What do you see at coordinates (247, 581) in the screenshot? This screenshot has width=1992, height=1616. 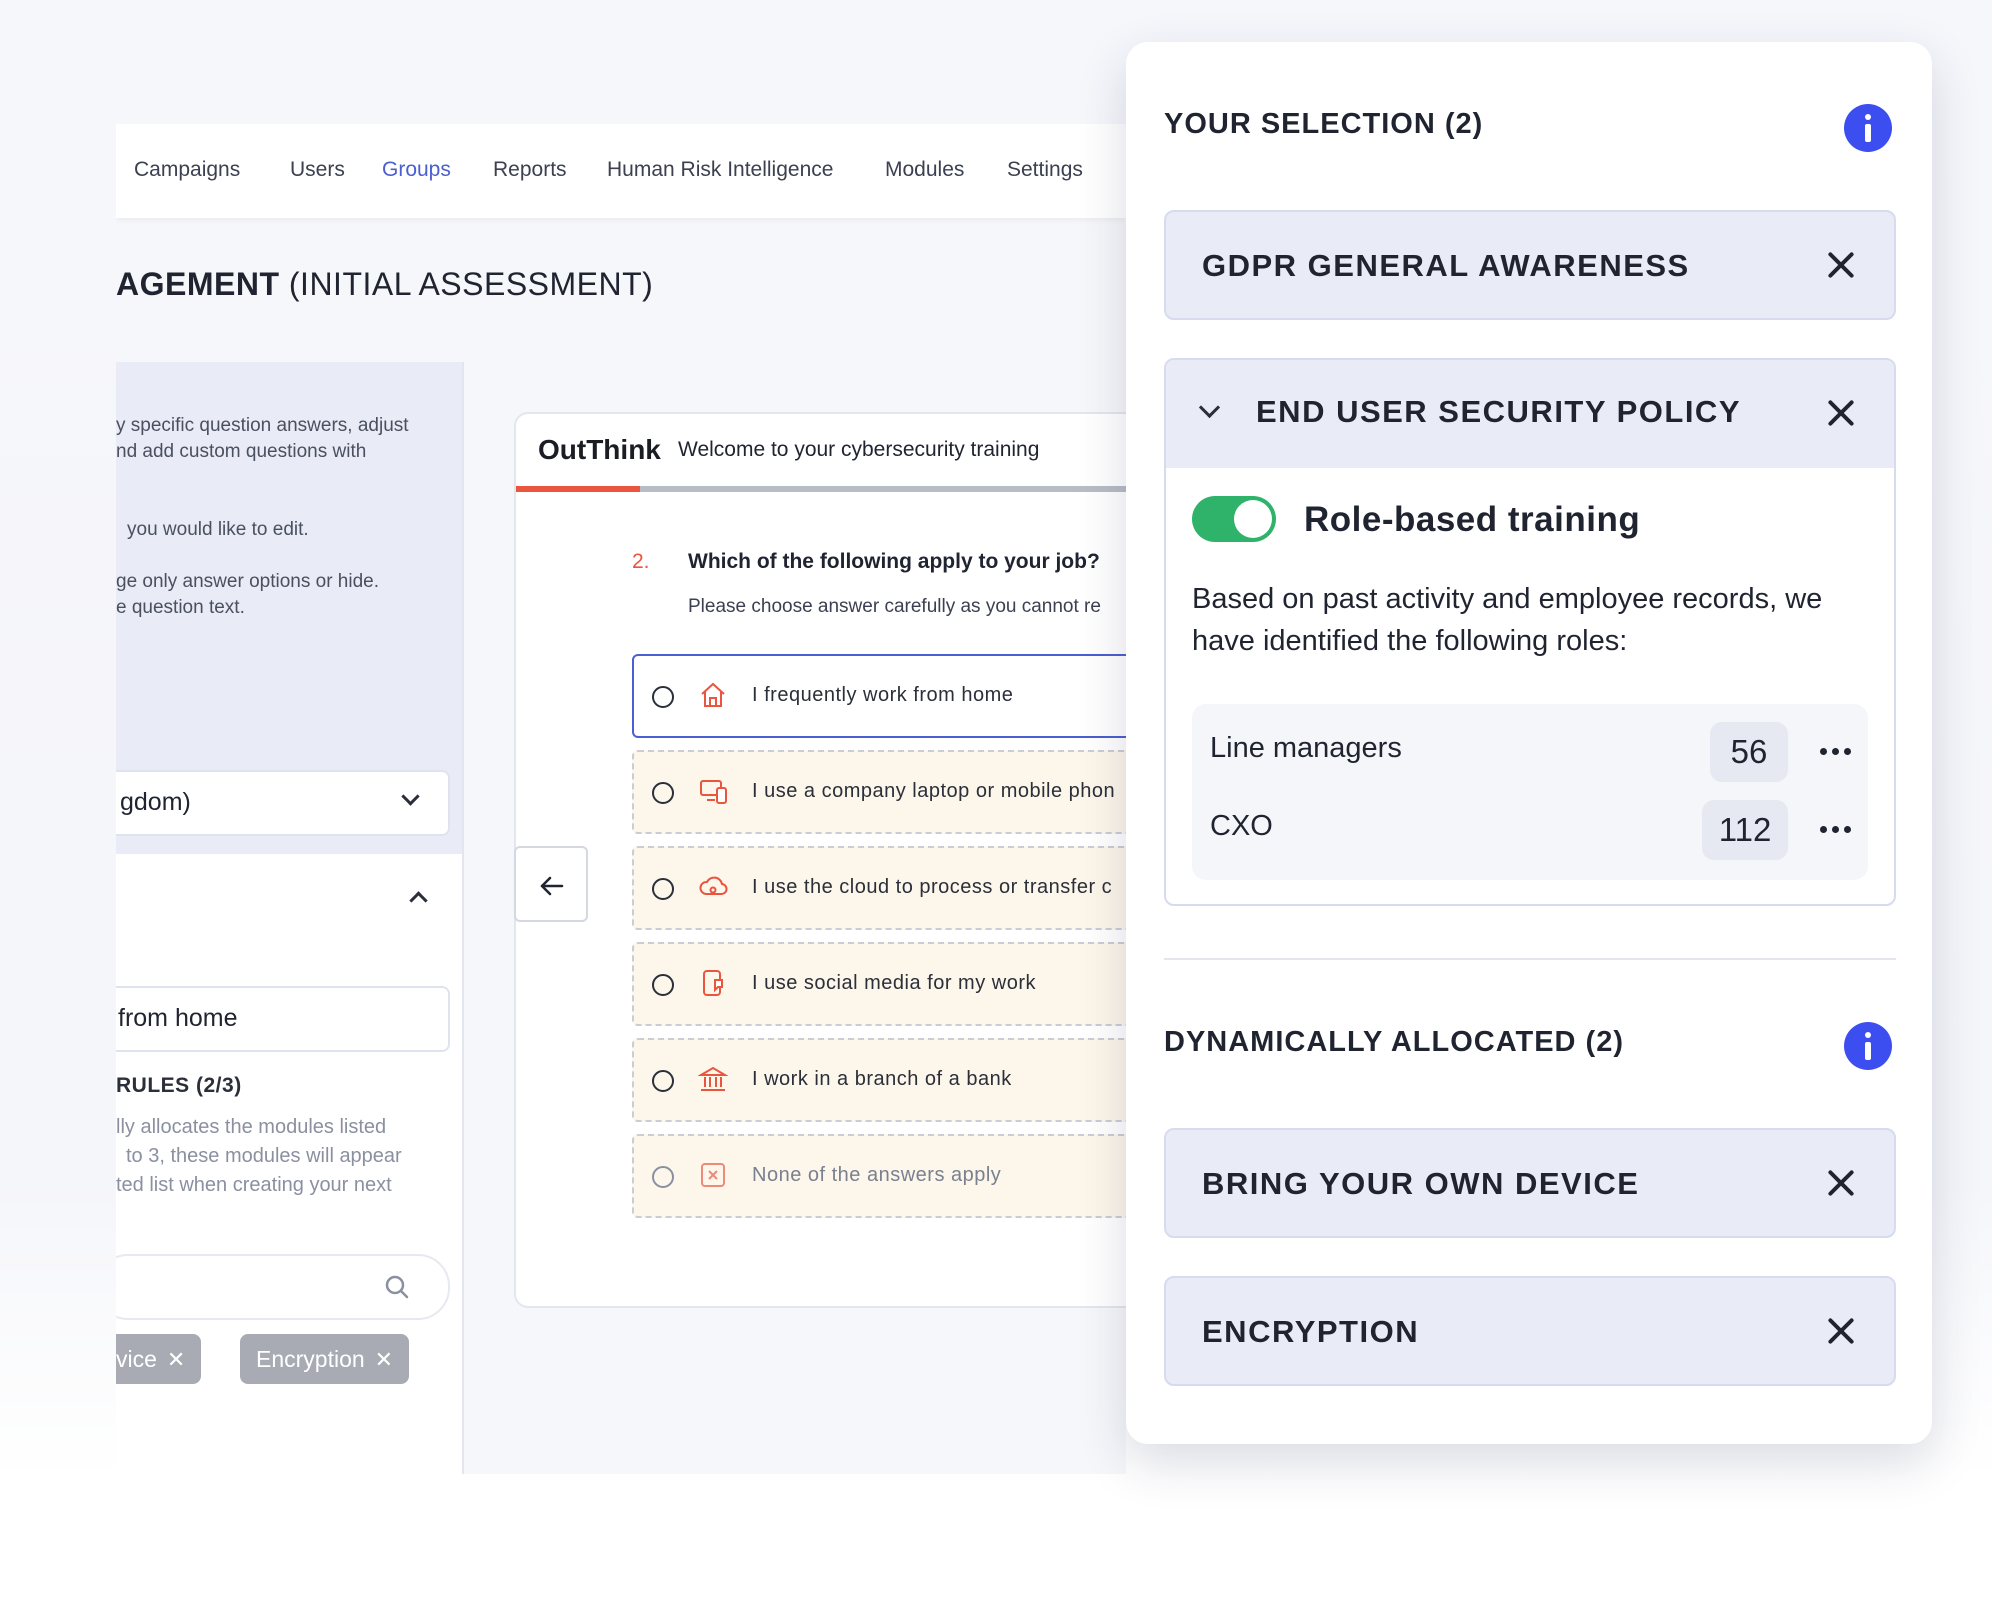 I see `hide-line-1: ge only answer options or hide.` at bounding box center [247, 581].